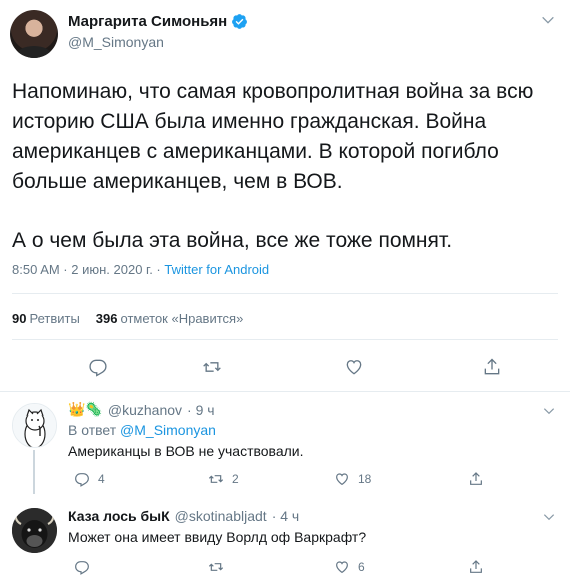 This screenshot has width=570, height=579. Describe the element at coordinates (365, 479) in the screenshot. I see `like-count: 18` at that location.